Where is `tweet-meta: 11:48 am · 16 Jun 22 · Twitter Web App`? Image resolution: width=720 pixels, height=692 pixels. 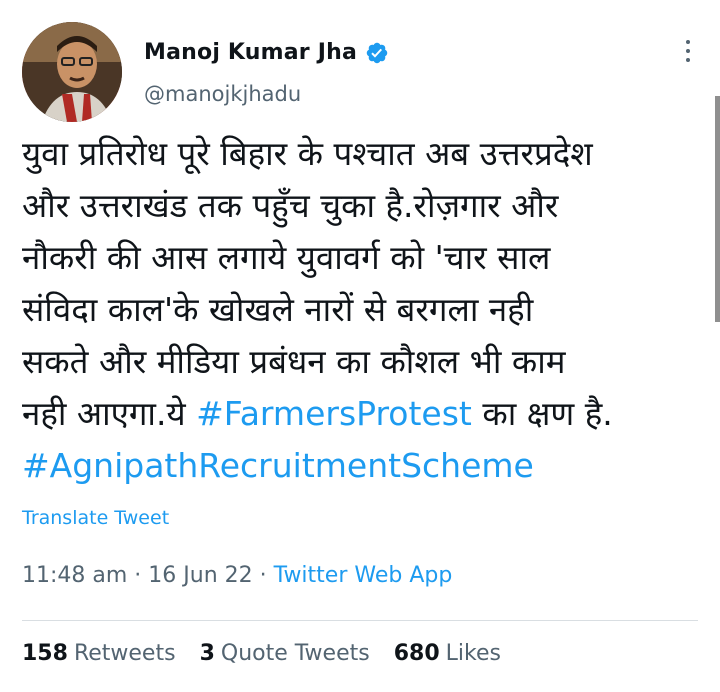
tweet-meta: 11:48 am · 16 Jun 22 · Twitter Web App is located at coordinates (237, 575).